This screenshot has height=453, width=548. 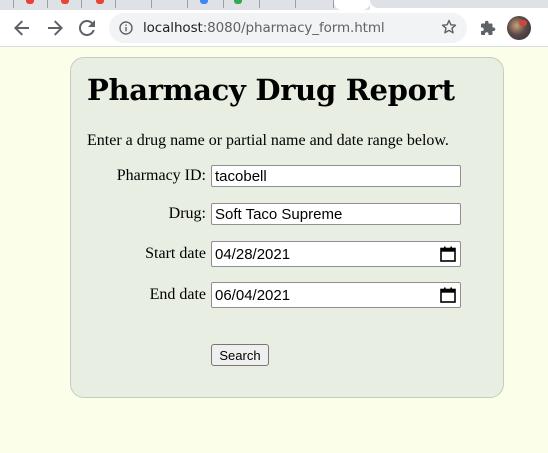 I want to click on browser-toolbar: localhost:8080/pharmacy_form.html, so click(x=274, y=28).